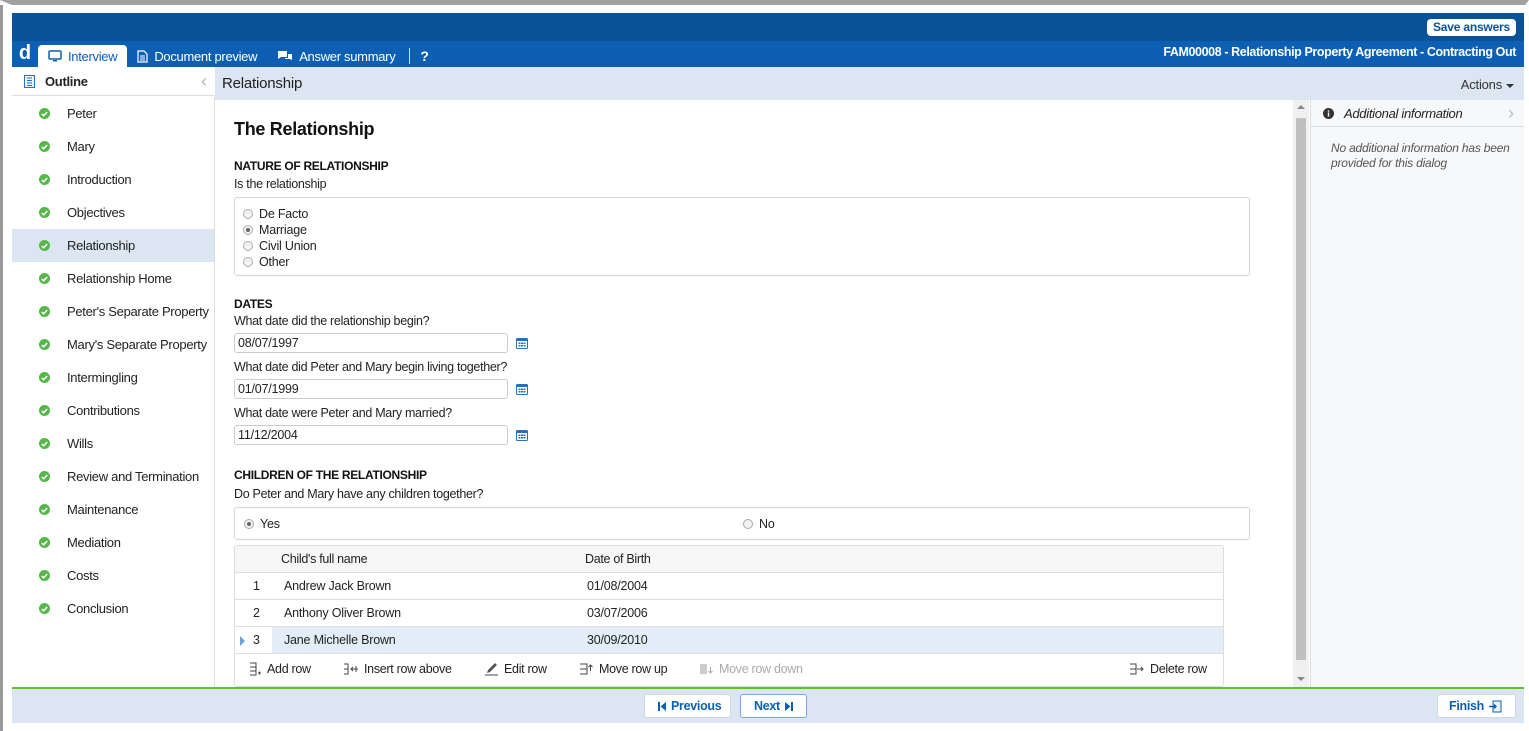  Describe the element at coordinates (742, 262) in the screenshot. I see `radio-option-other: Other` at that location.